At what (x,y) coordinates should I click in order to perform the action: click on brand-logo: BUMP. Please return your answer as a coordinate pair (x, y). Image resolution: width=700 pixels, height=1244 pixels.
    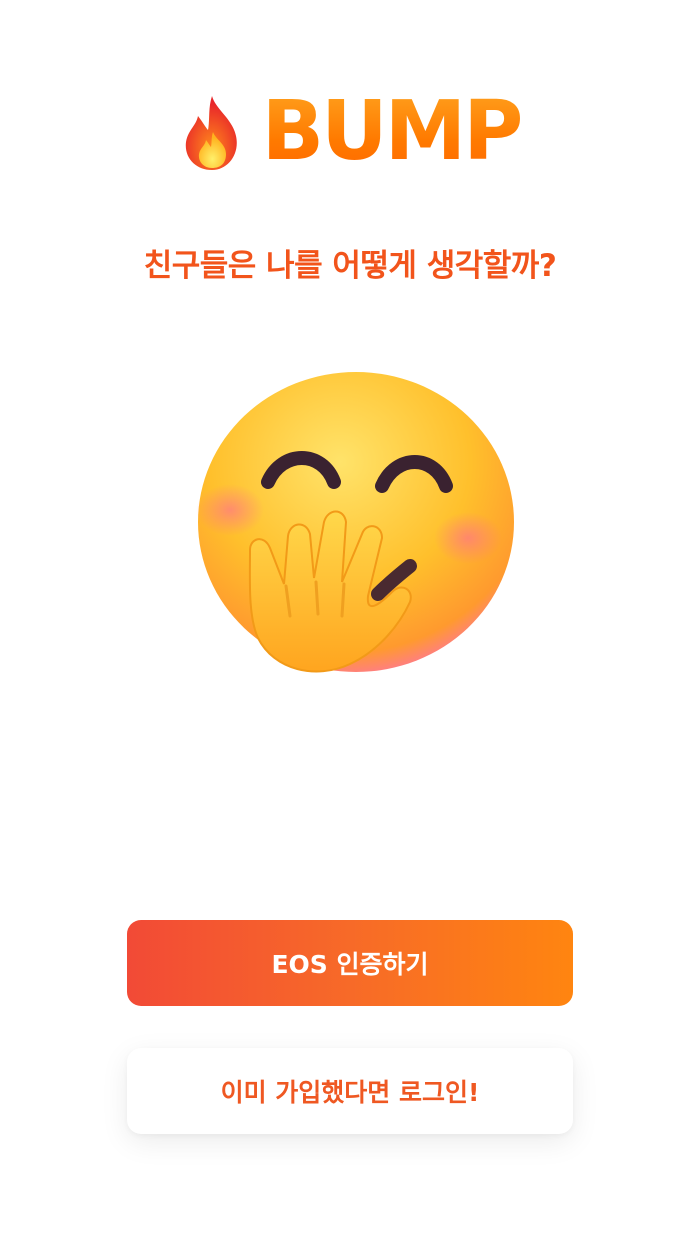
    Looking at the image, I should click on (350, 132).